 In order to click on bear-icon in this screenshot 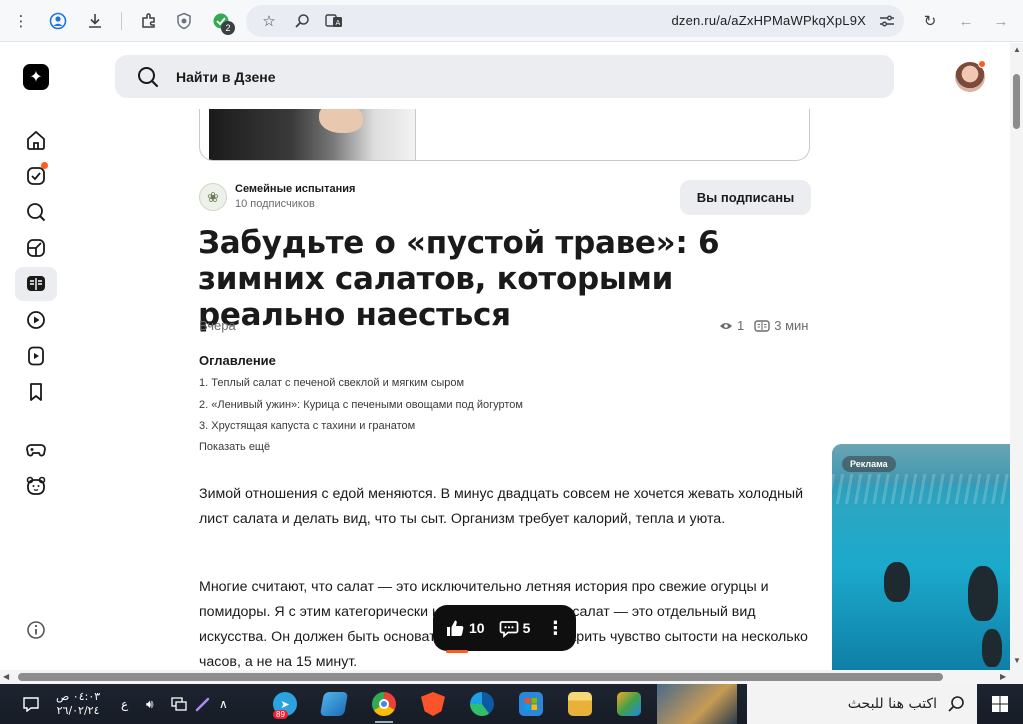, I will do `click(36, 485)`.